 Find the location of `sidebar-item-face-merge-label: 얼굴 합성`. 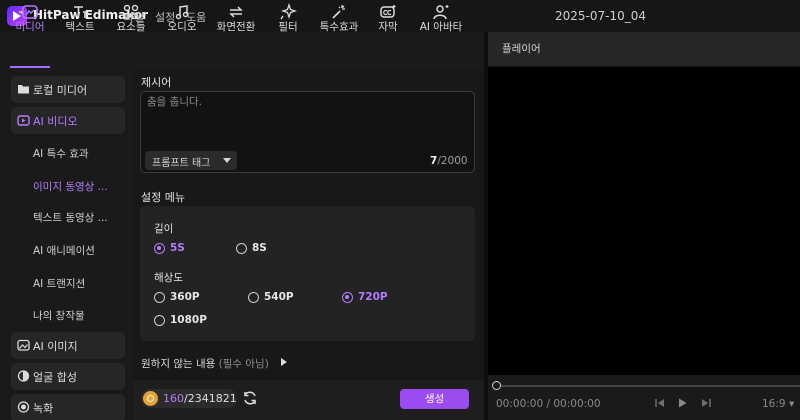

sidebar-item-face-merge-label: 얼굴 합성 is located at coordinates (55, 377).